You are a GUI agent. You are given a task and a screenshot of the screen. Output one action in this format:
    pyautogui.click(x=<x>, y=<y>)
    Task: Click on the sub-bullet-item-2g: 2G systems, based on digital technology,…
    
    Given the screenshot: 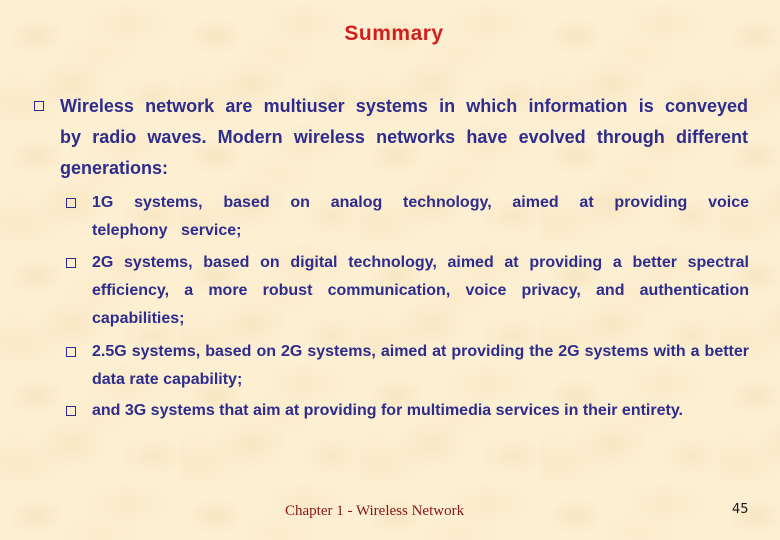 What is the action you would take?
    pyautogui.click(x=407, y=291)
    